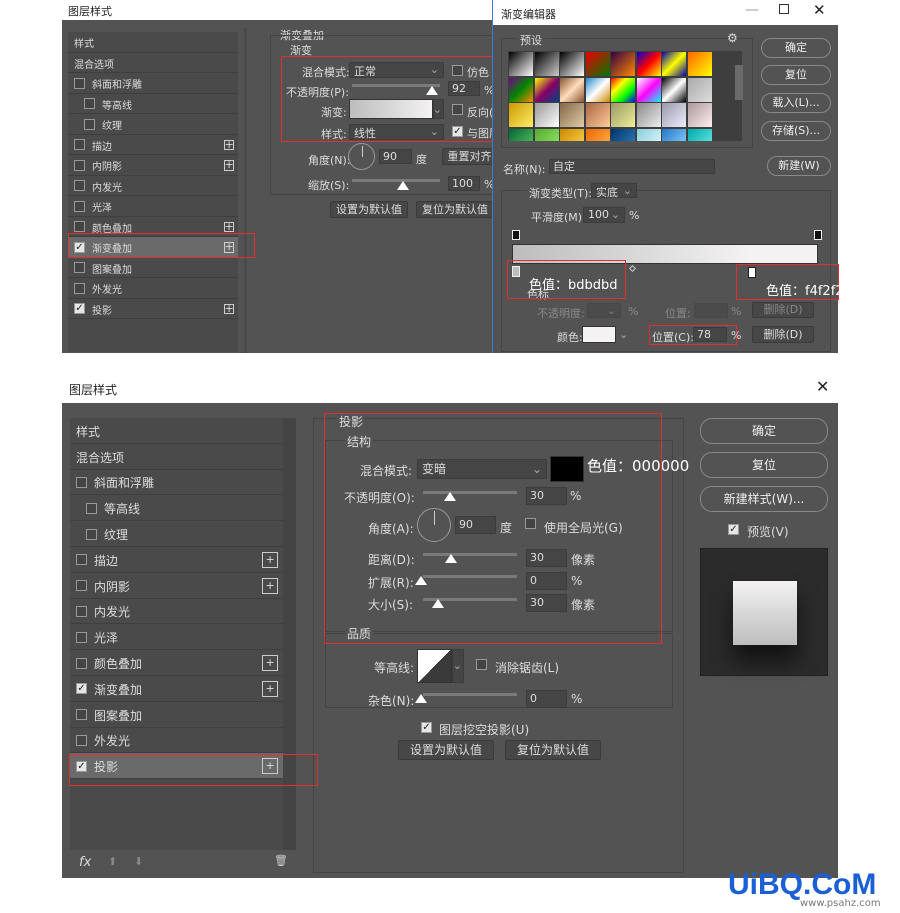  Describe the element at coordinates (739, 82) in the screenshot. I see `preset-scrollbar` at that location.